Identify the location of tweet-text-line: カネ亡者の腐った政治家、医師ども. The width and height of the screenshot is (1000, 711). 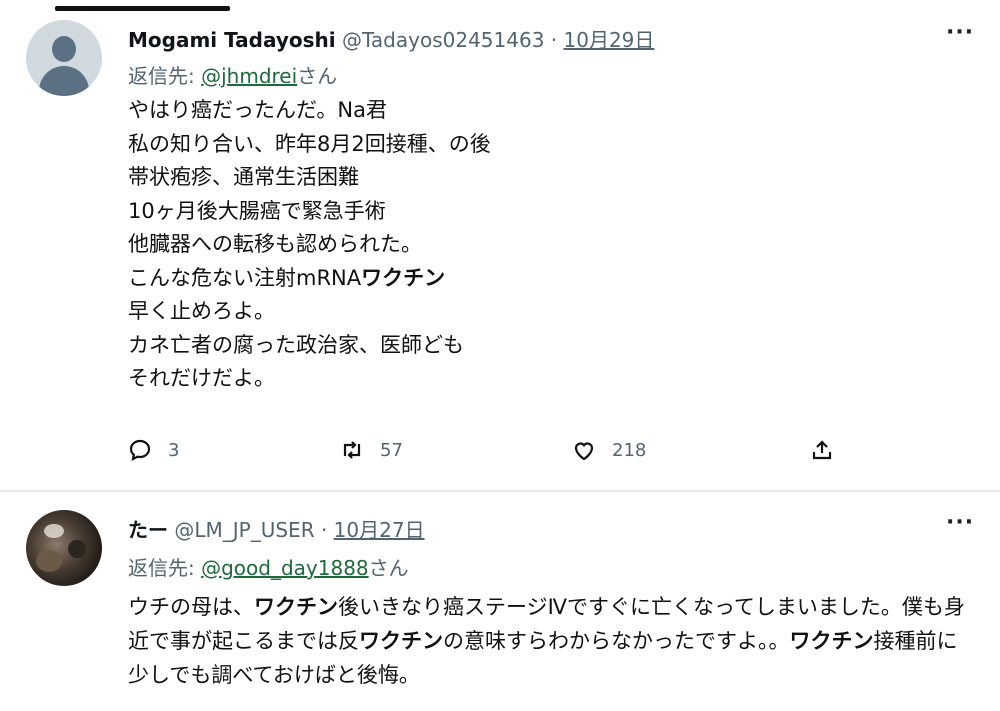
(309, 346).